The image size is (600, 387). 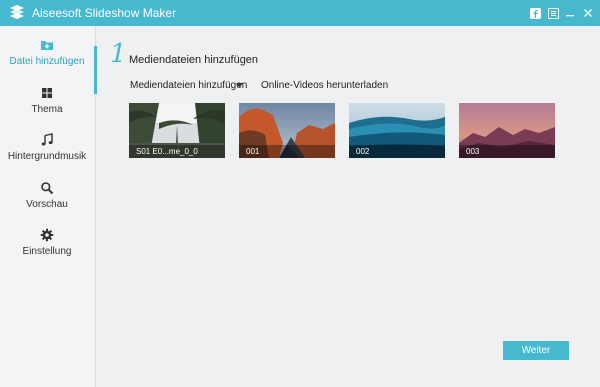 I want to click on thumbnail-caption: 002, so click(x=363, y=151).